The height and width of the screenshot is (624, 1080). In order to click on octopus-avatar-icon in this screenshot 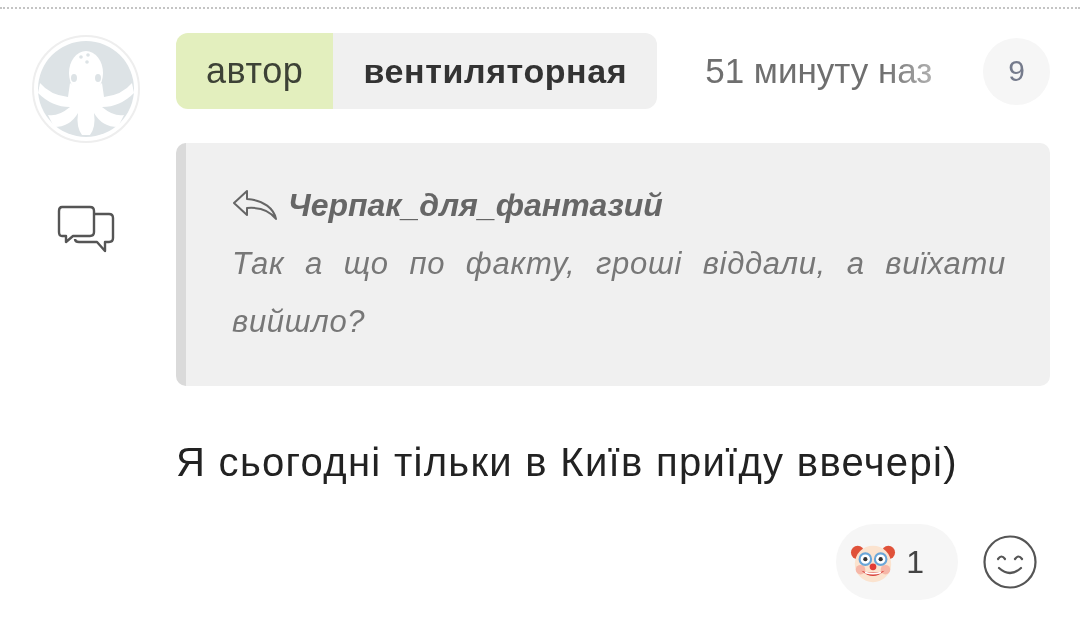, I will do `click(86, 89)`.